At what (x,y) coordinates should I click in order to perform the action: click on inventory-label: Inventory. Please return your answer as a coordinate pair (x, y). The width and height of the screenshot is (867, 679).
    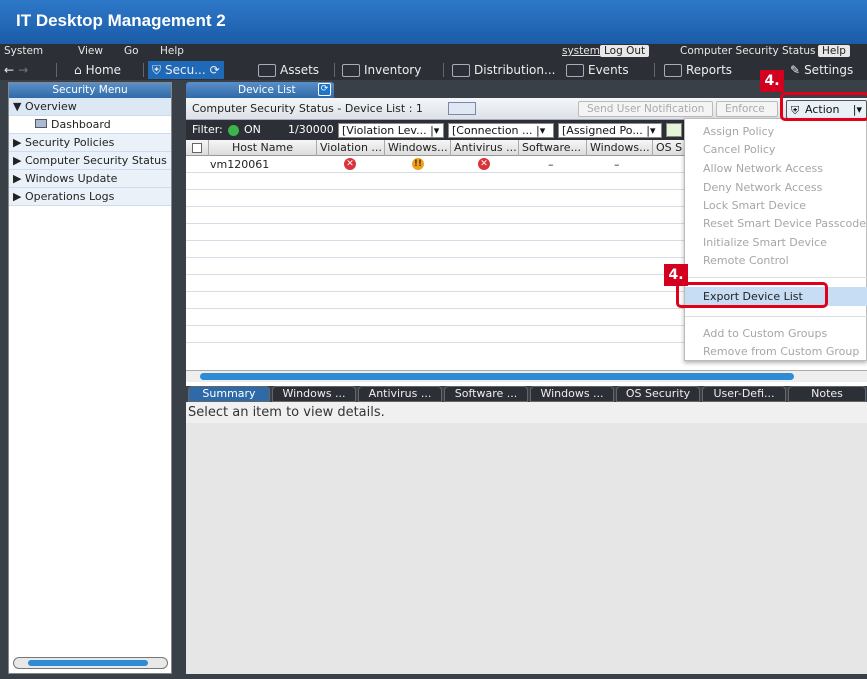
    Looking at the image, I should click on (393, 70).